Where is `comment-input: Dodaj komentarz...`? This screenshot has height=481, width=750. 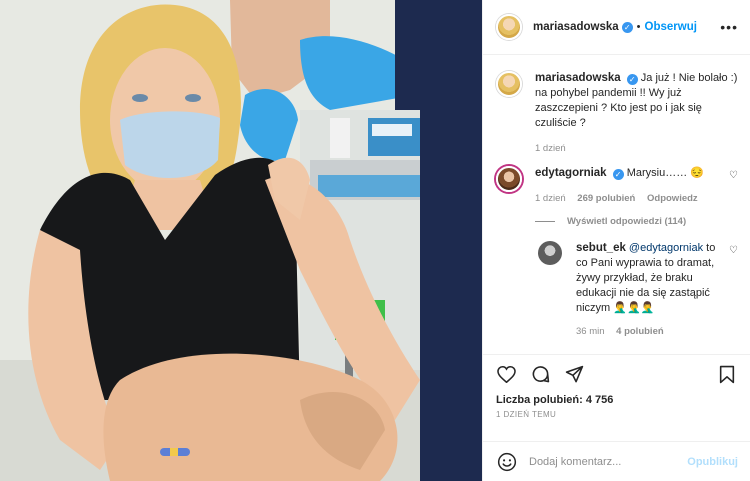 comment-input: Dodaj komentarz... is located at coordinates (608, 462).